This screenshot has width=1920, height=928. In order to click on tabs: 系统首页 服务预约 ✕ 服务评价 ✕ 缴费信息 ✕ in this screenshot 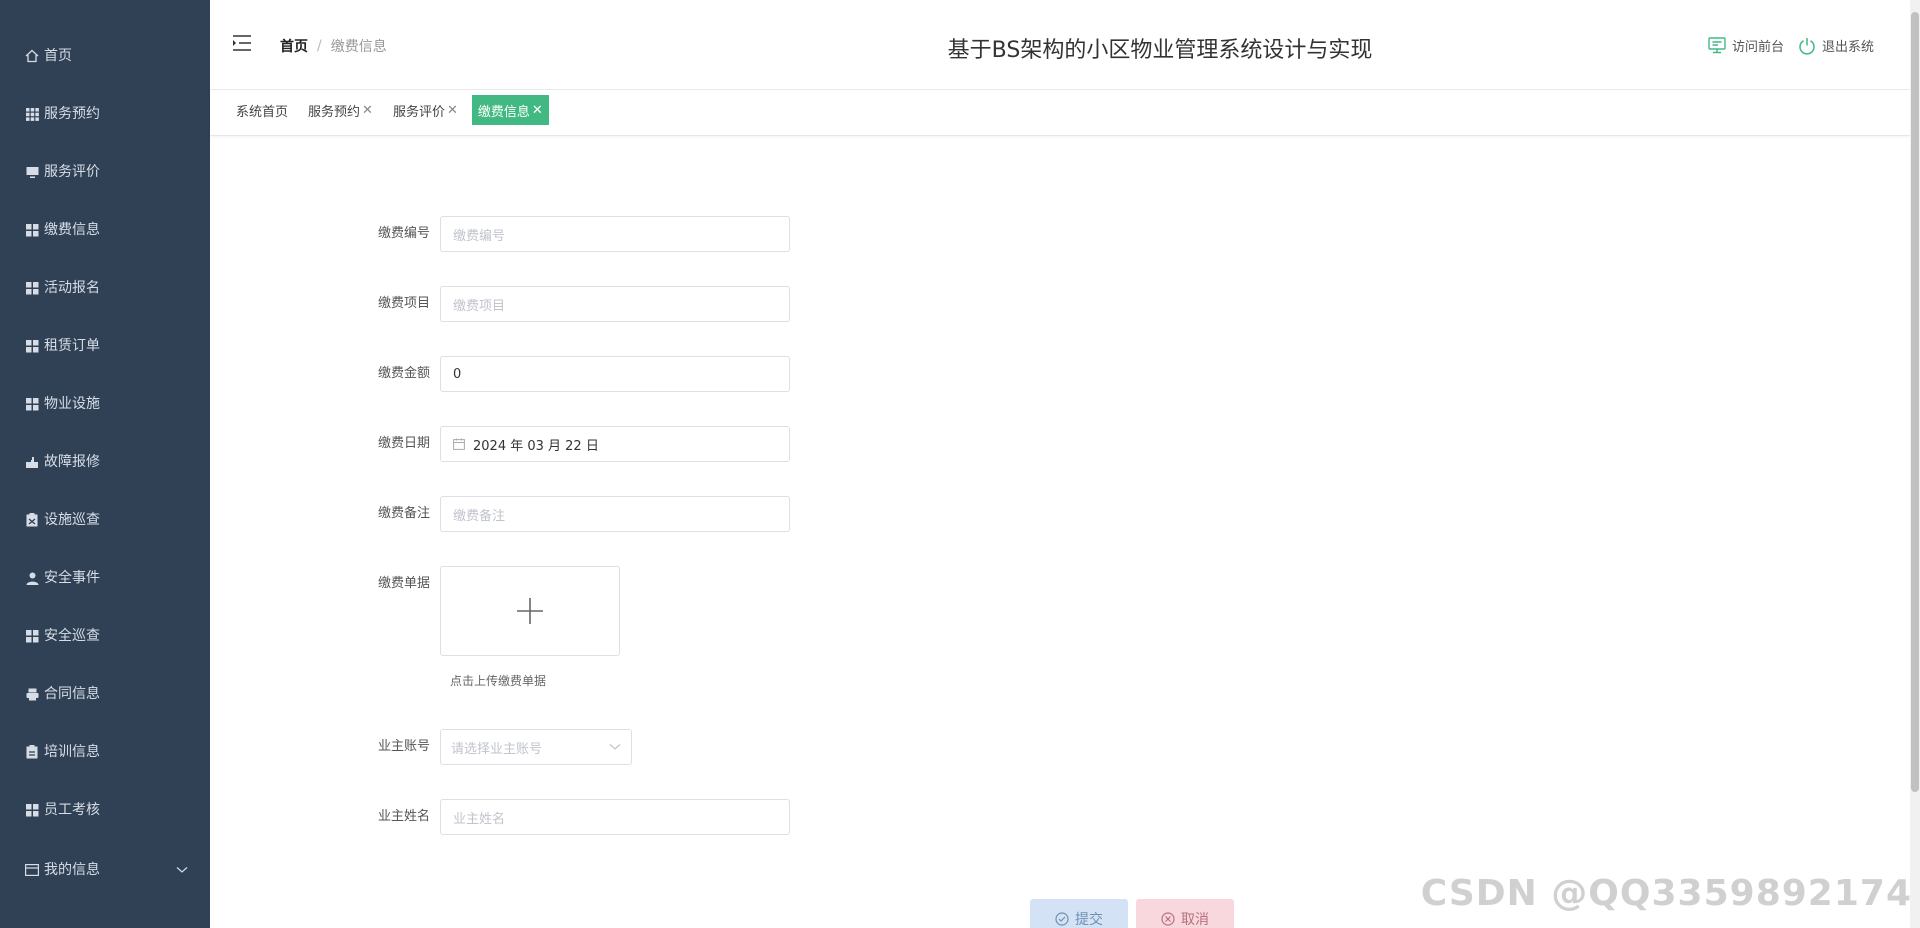, I will do `click(393, 110)`.